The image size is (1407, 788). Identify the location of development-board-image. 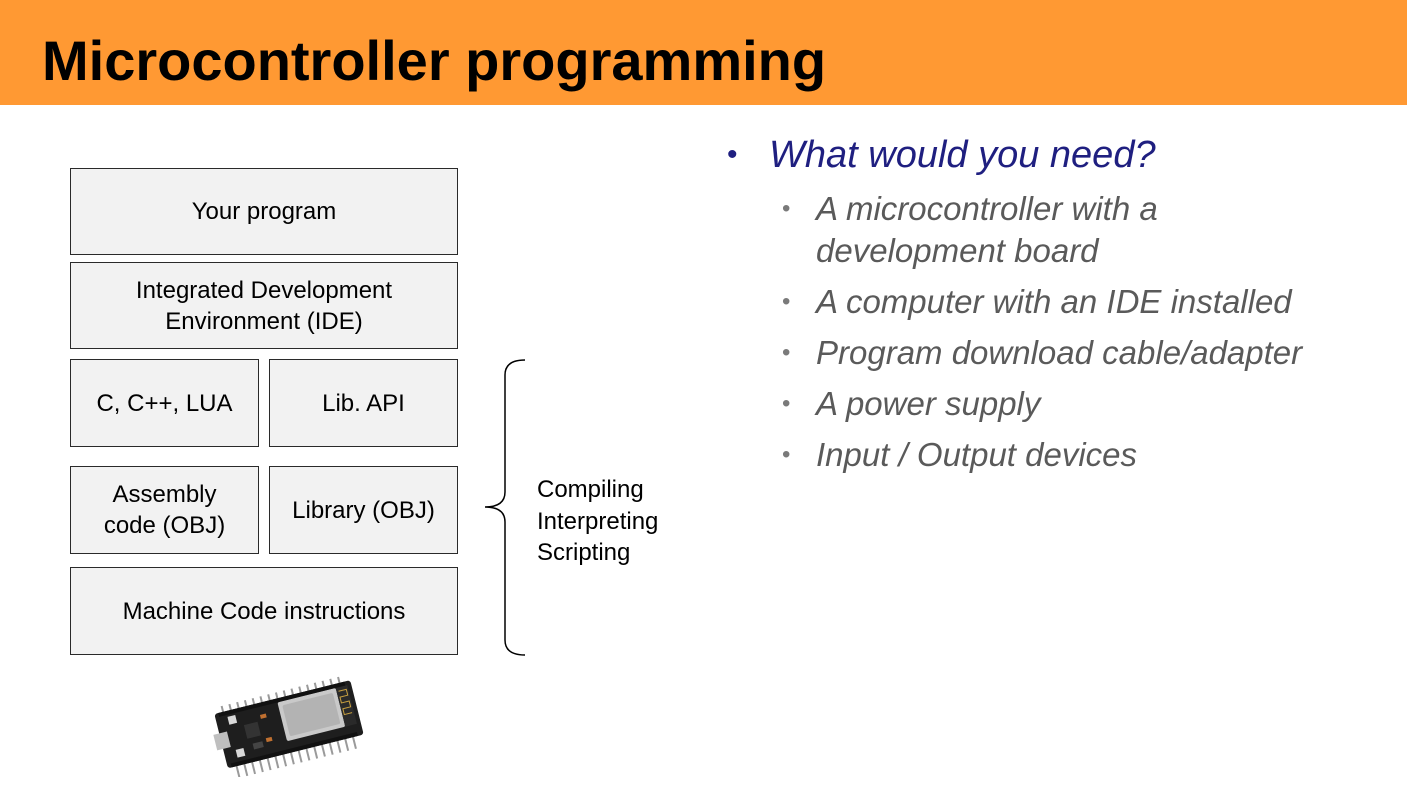
(288, 726).